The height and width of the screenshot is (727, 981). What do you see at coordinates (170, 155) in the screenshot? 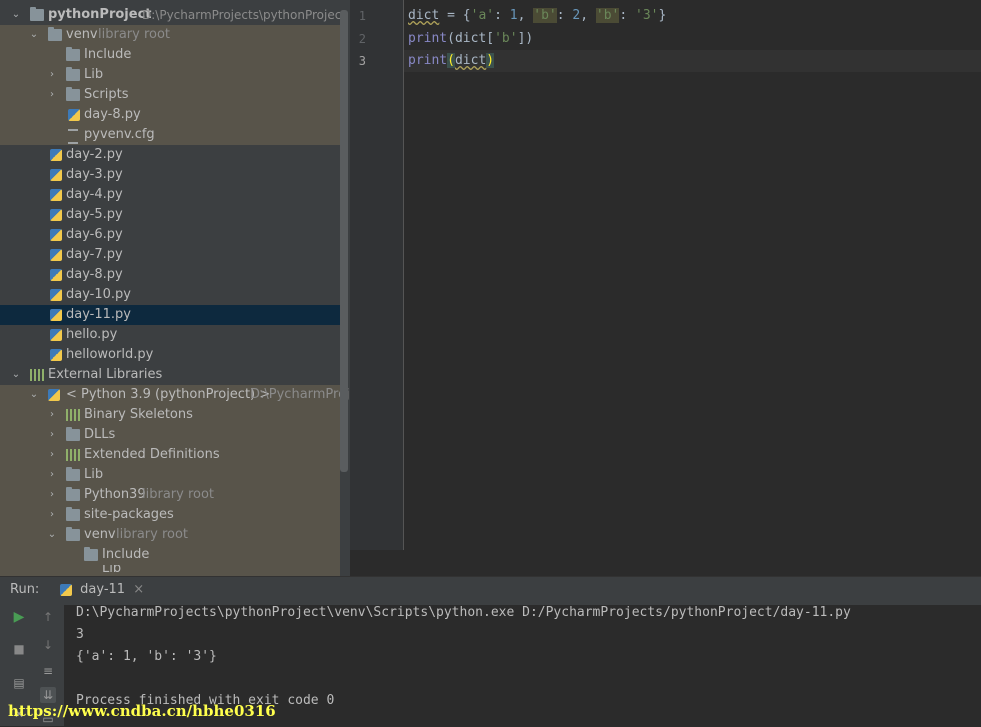
I see `tree-file: day-2.py` at bounding box center [170, 155].